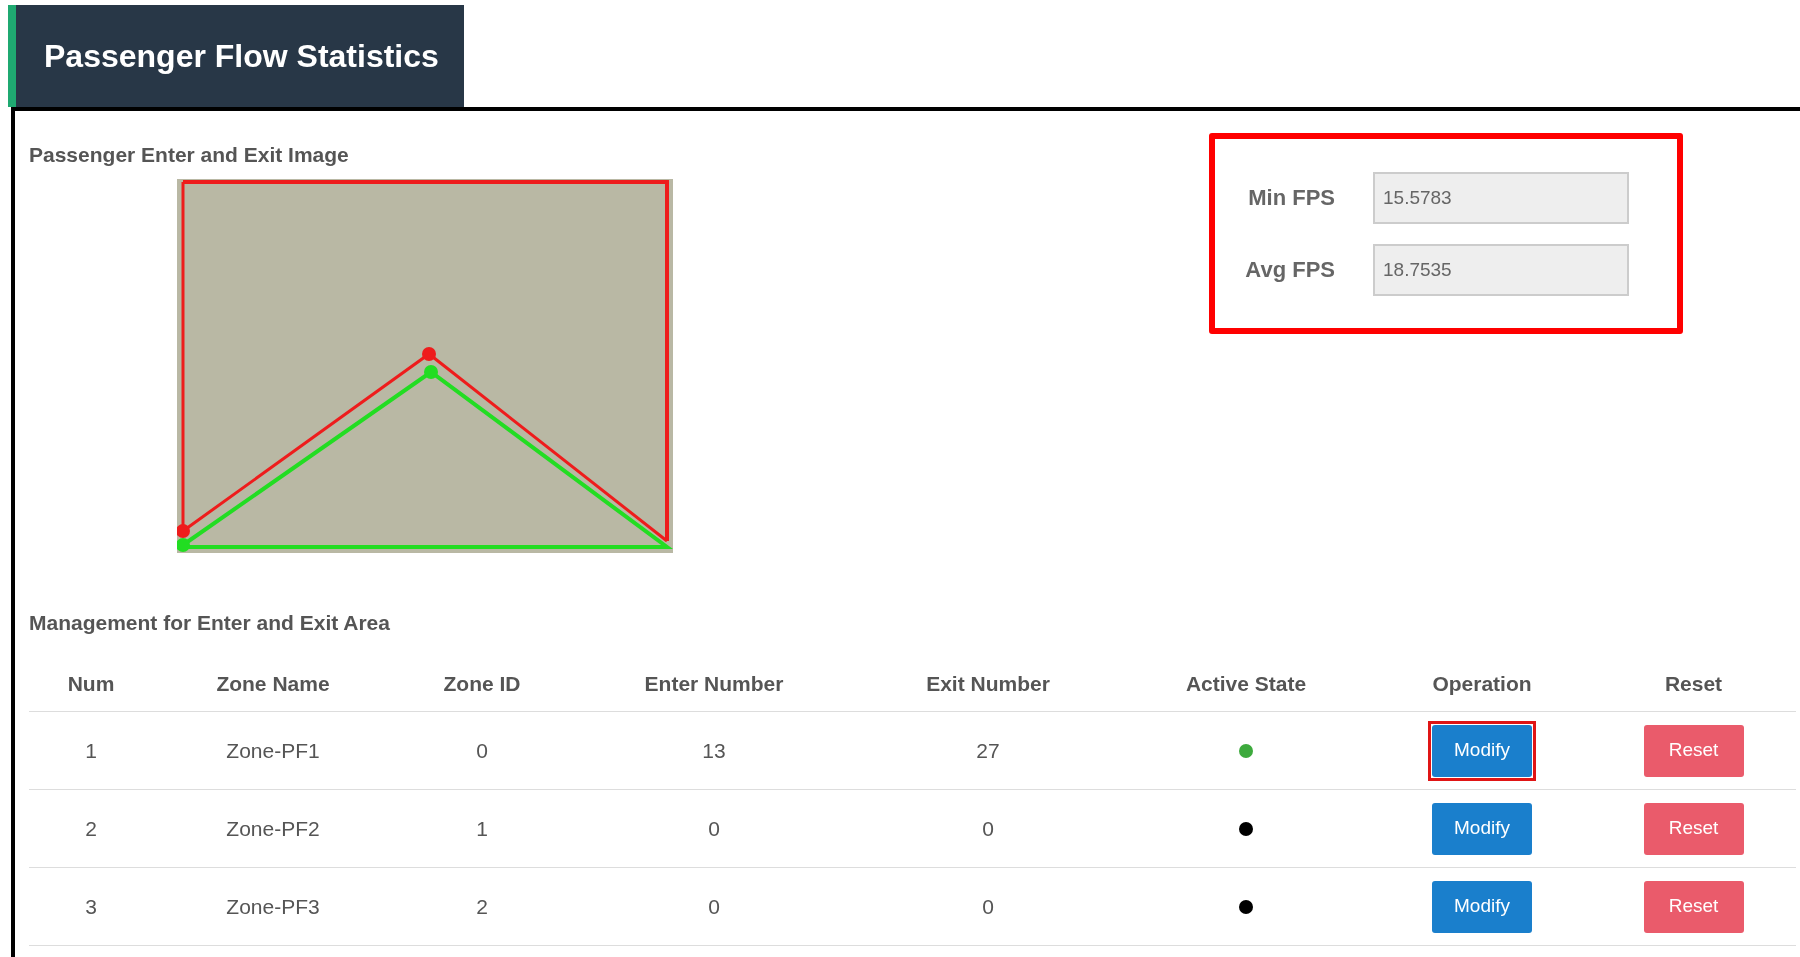 This screenshot has height=957, width=1800. Describe the element at coordinates (1482, 683) in the screenshot. I see `column-header: Operation` at that location.